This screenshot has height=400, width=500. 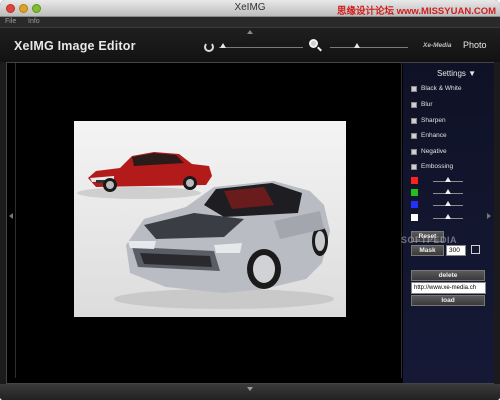 I want to click on zoom-slider-knob, so click(x=357, y=45).